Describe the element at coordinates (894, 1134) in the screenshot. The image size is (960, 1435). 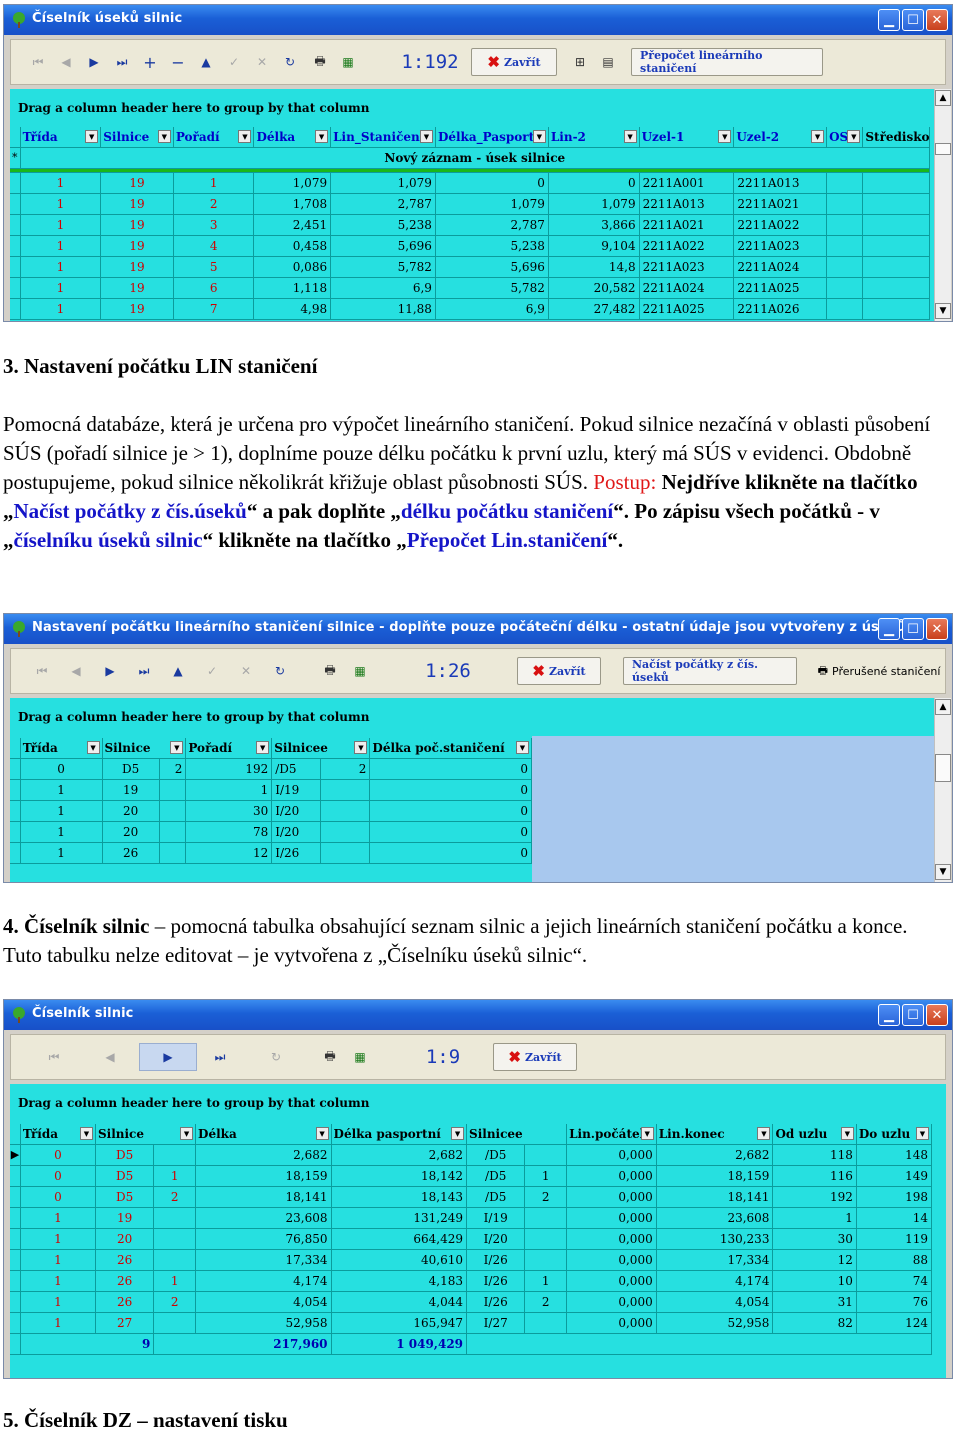
I see `column-header: Do uzlu ▼` at that location.